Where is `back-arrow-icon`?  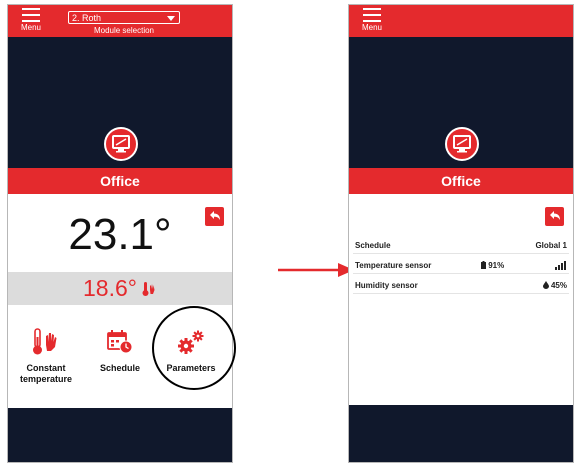 back-arrow-icon is located at coordinates (555, 215).